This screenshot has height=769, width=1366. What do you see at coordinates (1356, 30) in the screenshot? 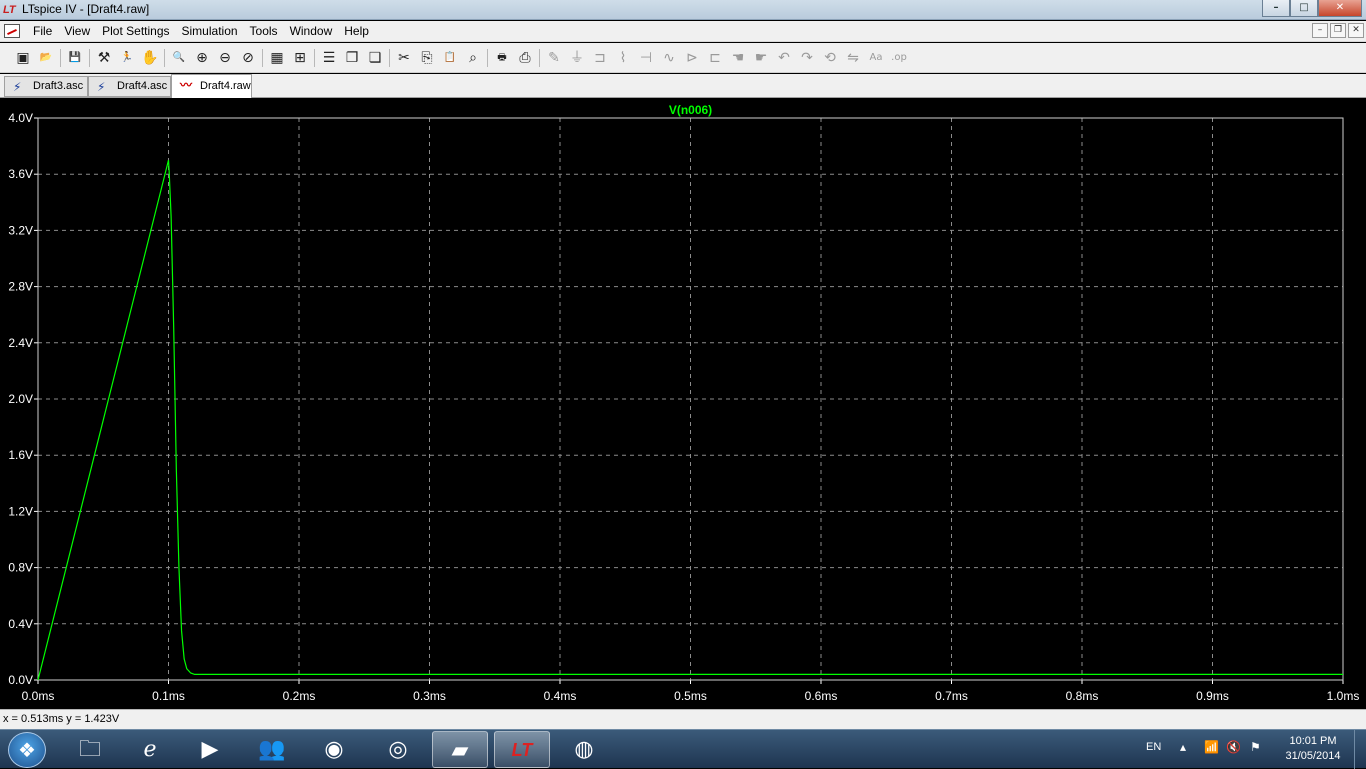
I see `doc-close-button: ✕` at bounding box center [1356, 30].